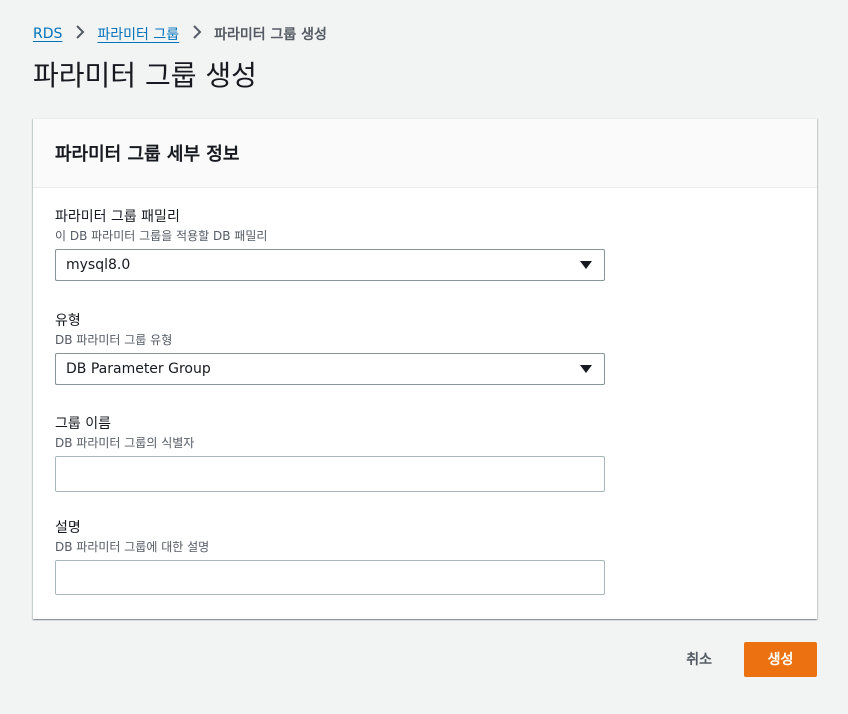 The height and width of the screenshot is (714, 848). I want to click on form-actions: 취소 생성, so click(743, 659).